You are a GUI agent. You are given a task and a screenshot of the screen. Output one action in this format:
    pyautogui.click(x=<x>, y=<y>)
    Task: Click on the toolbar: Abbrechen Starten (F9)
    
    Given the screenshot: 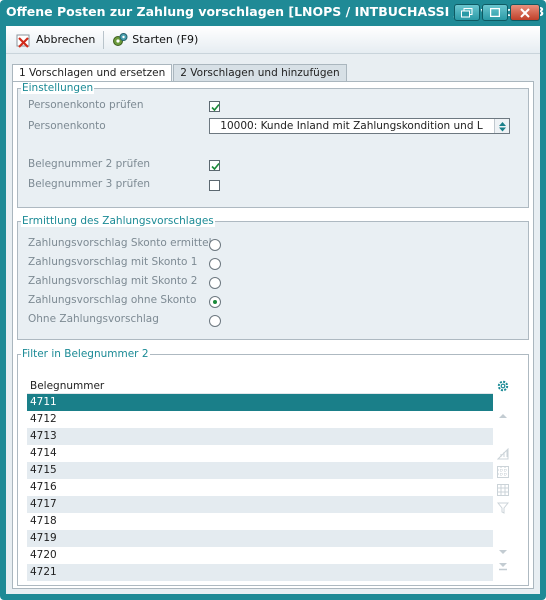 What is the action you would take?
    pyautogui.click(x=273, y=40)
    